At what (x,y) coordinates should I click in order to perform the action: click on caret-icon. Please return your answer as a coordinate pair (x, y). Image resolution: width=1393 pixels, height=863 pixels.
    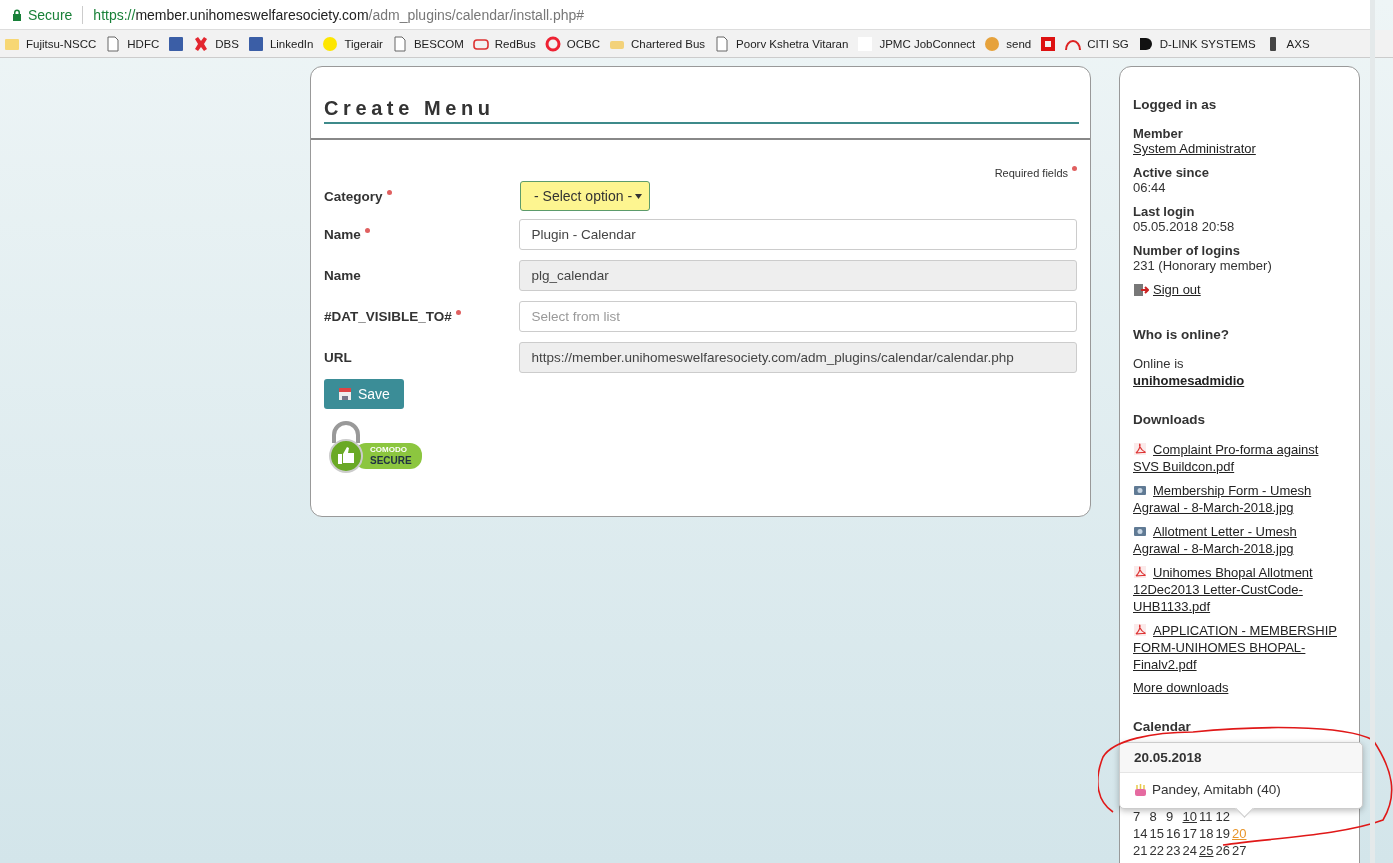
    Looking at the image, I should click on (638, 196).